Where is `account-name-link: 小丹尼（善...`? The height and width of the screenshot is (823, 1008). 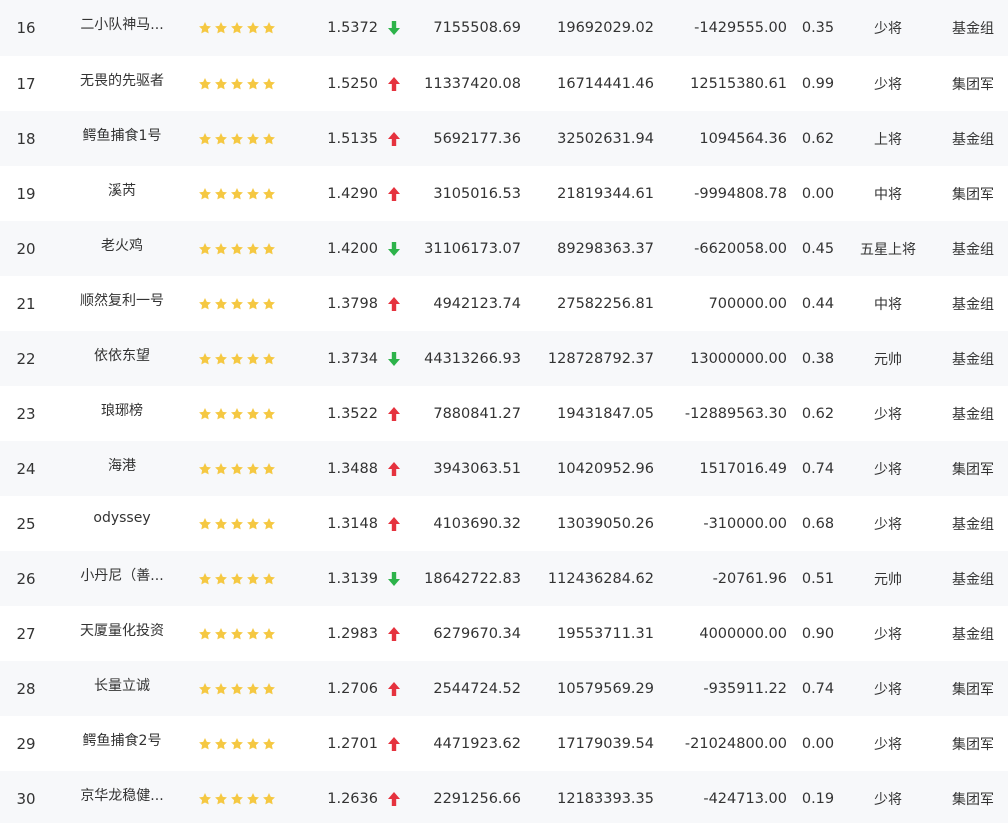 account-name-link: 小丹尼（善... is located at coordinates (122, 578).